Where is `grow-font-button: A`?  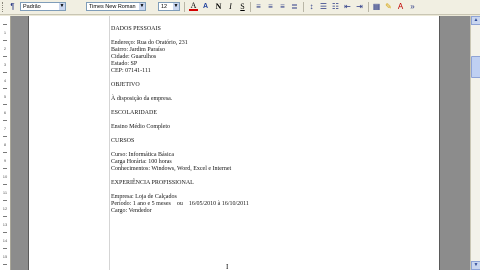 grow-font-button: A is located at coordinates (193, 6).